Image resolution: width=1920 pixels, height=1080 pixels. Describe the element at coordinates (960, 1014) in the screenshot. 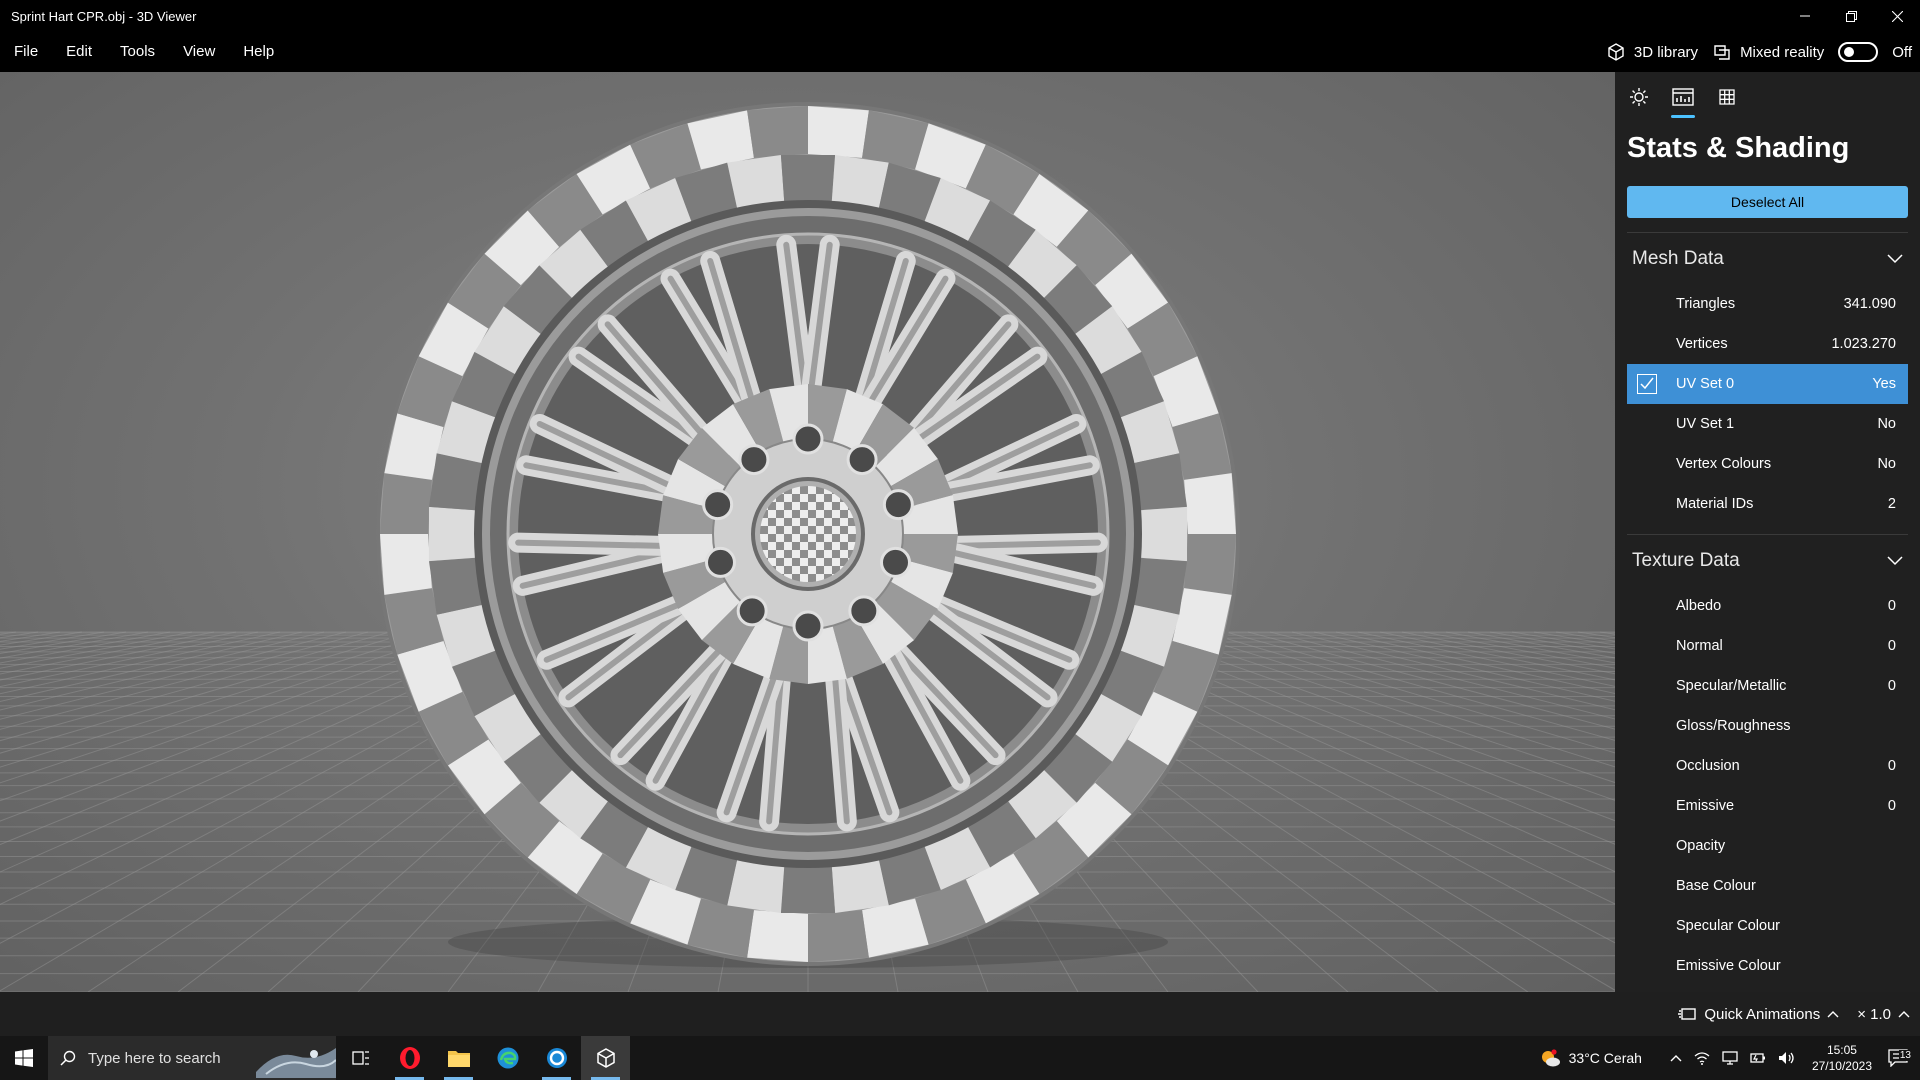

I see `status-bar: Quick Animations × 1.0` at that location.